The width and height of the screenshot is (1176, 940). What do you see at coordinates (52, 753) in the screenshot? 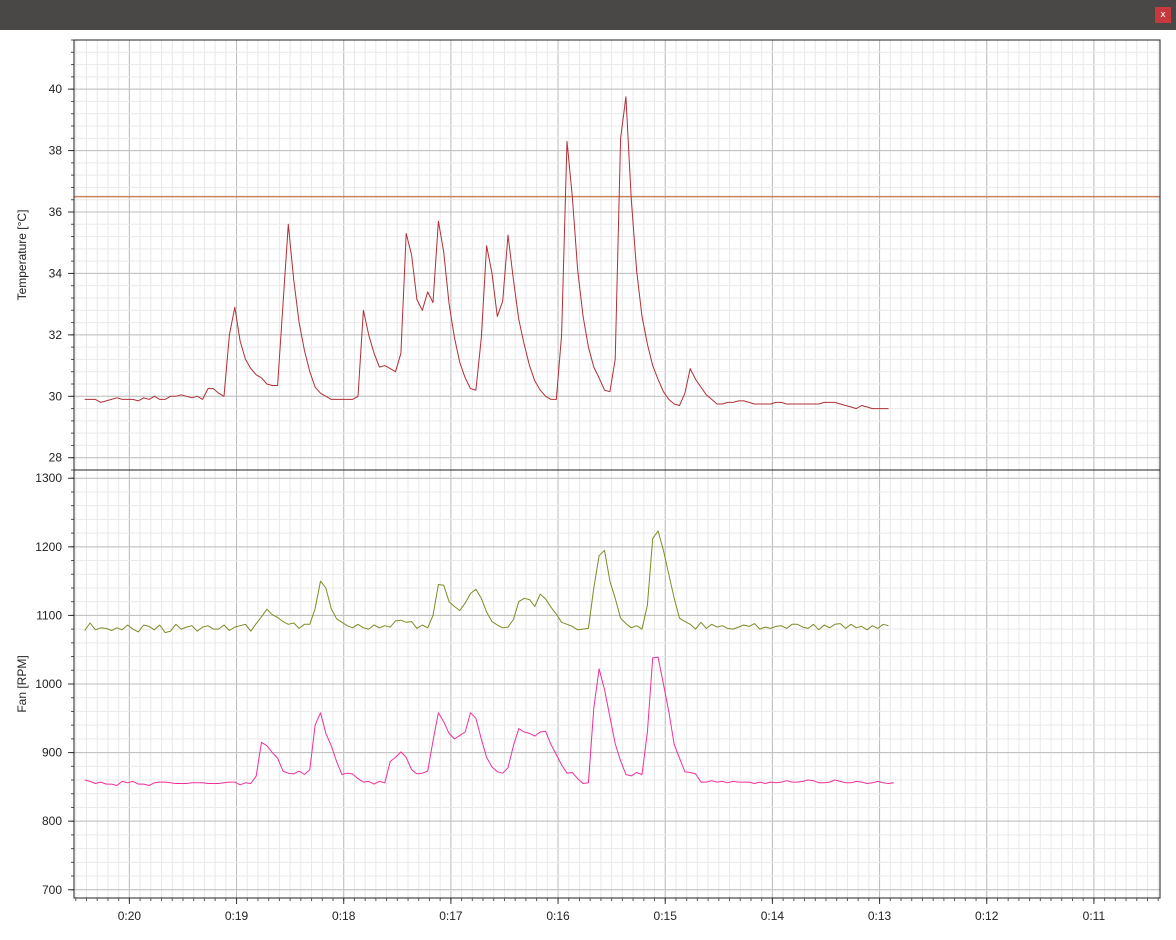
I see `y-tick-label: 900` at bounding box center [52, 753].